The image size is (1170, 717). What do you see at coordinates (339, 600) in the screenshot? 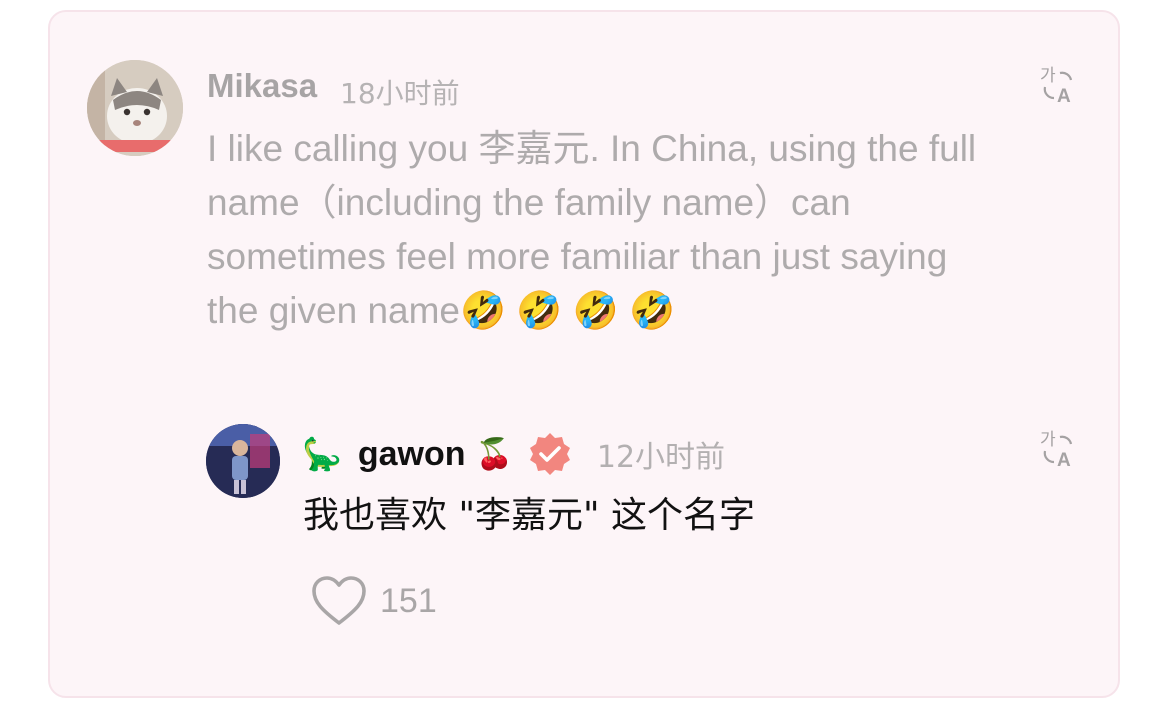
I see `heart-icon` at bounding box center [339, 600].